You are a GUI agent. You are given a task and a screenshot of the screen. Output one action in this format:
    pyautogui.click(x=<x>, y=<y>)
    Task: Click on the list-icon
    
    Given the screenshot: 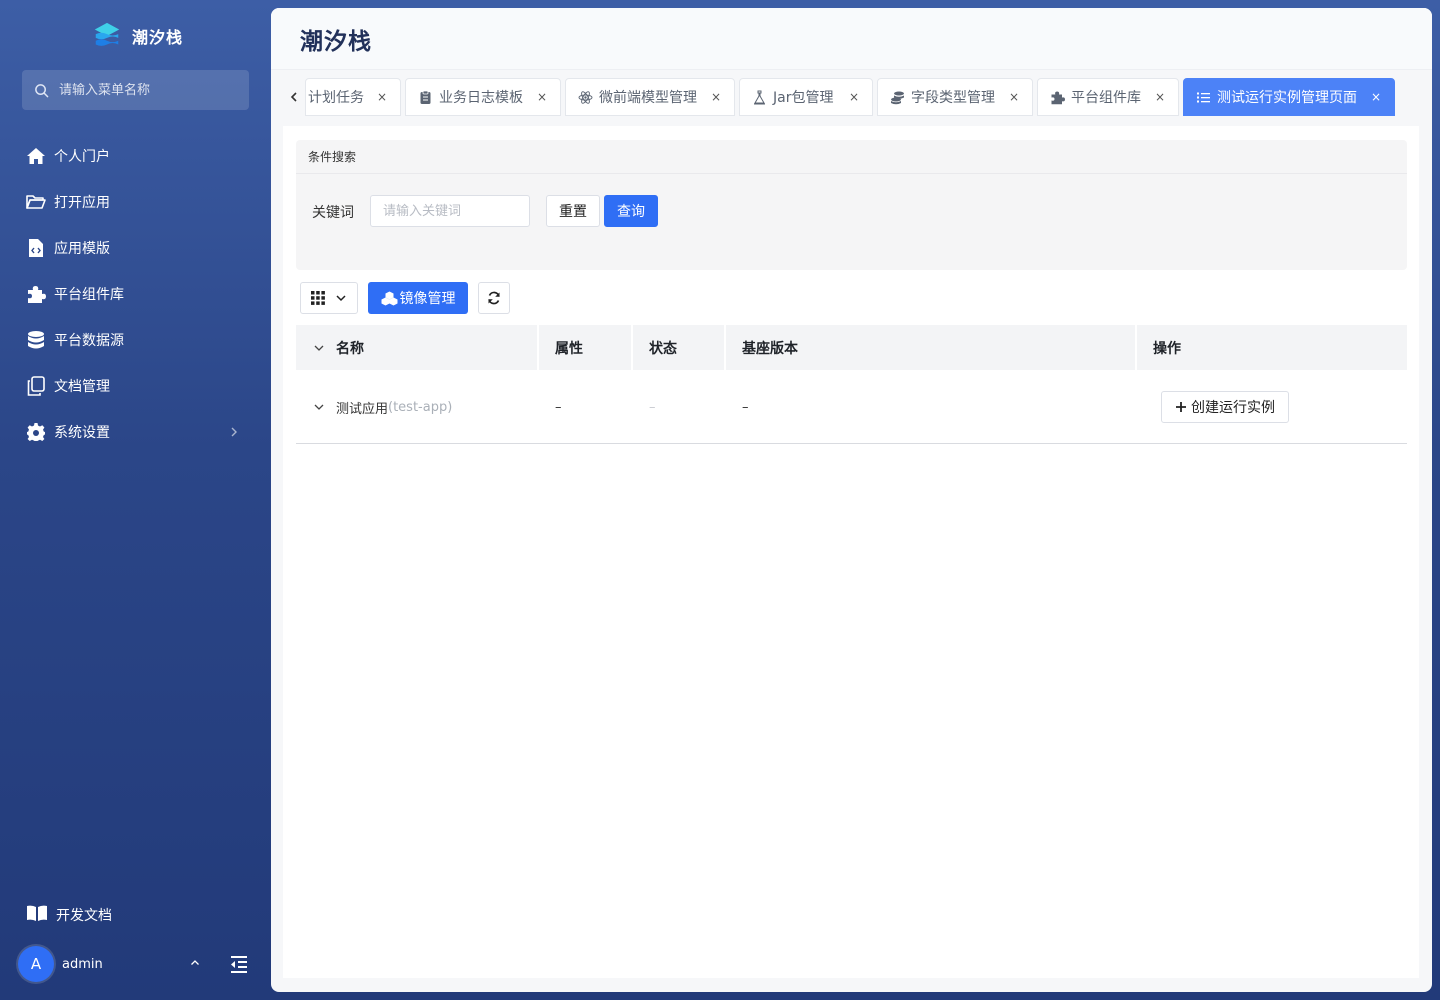 What is the action you would take?
    pyautogui.click(x=1203, y=97)
    